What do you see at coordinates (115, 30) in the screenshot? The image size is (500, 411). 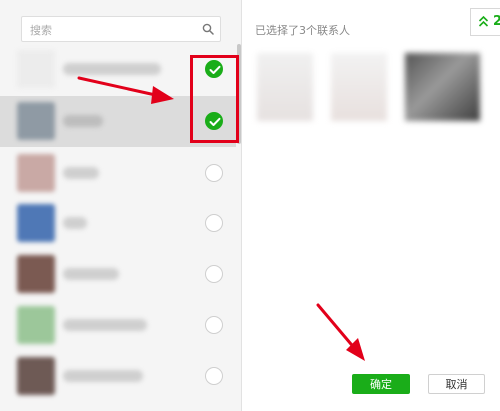 I see `search-input` at bounding box center [115, 30].